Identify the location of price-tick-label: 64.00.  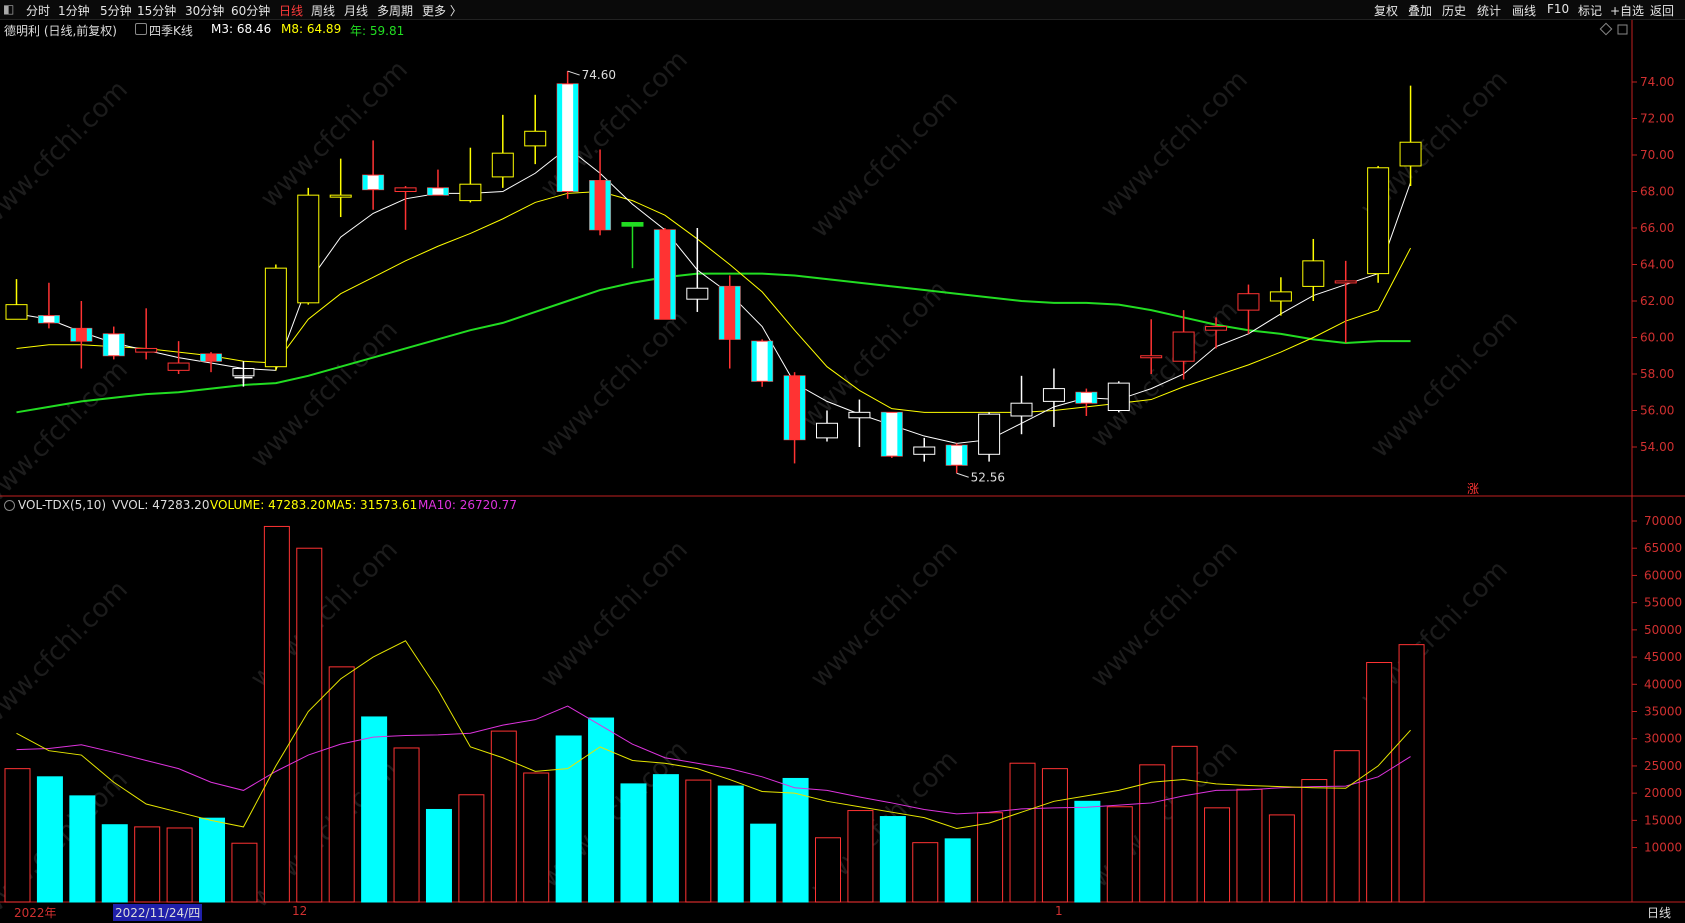
(1657, 265).